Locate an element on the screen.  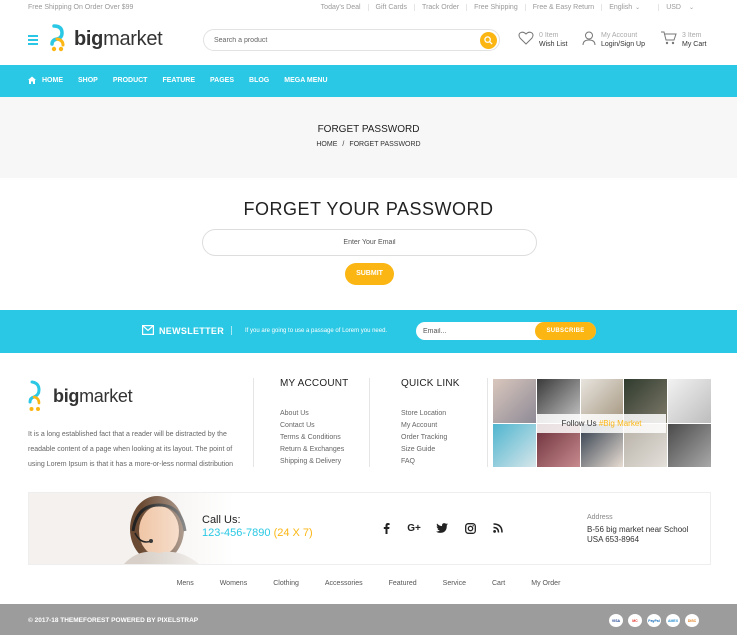
footer-link-terms: Terms & Conditions is located at coordinates (312, 440).